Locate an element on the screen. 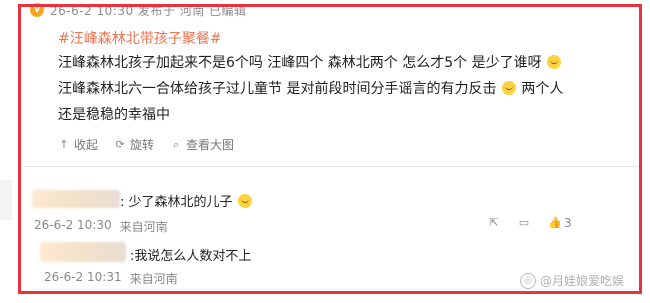  view-image-label: 查看大图 is located at coordinates (210, 145).